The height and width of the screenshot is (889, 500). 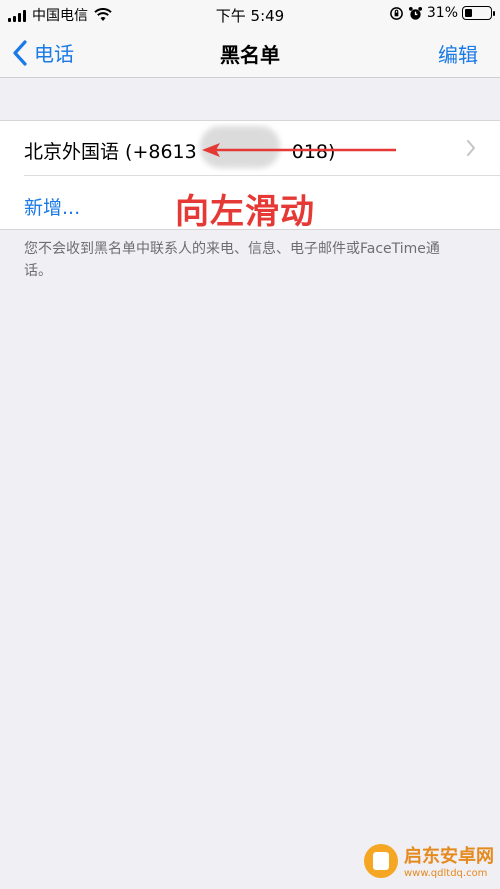 I want to click on battery-fill, so click(x=468, y=13).